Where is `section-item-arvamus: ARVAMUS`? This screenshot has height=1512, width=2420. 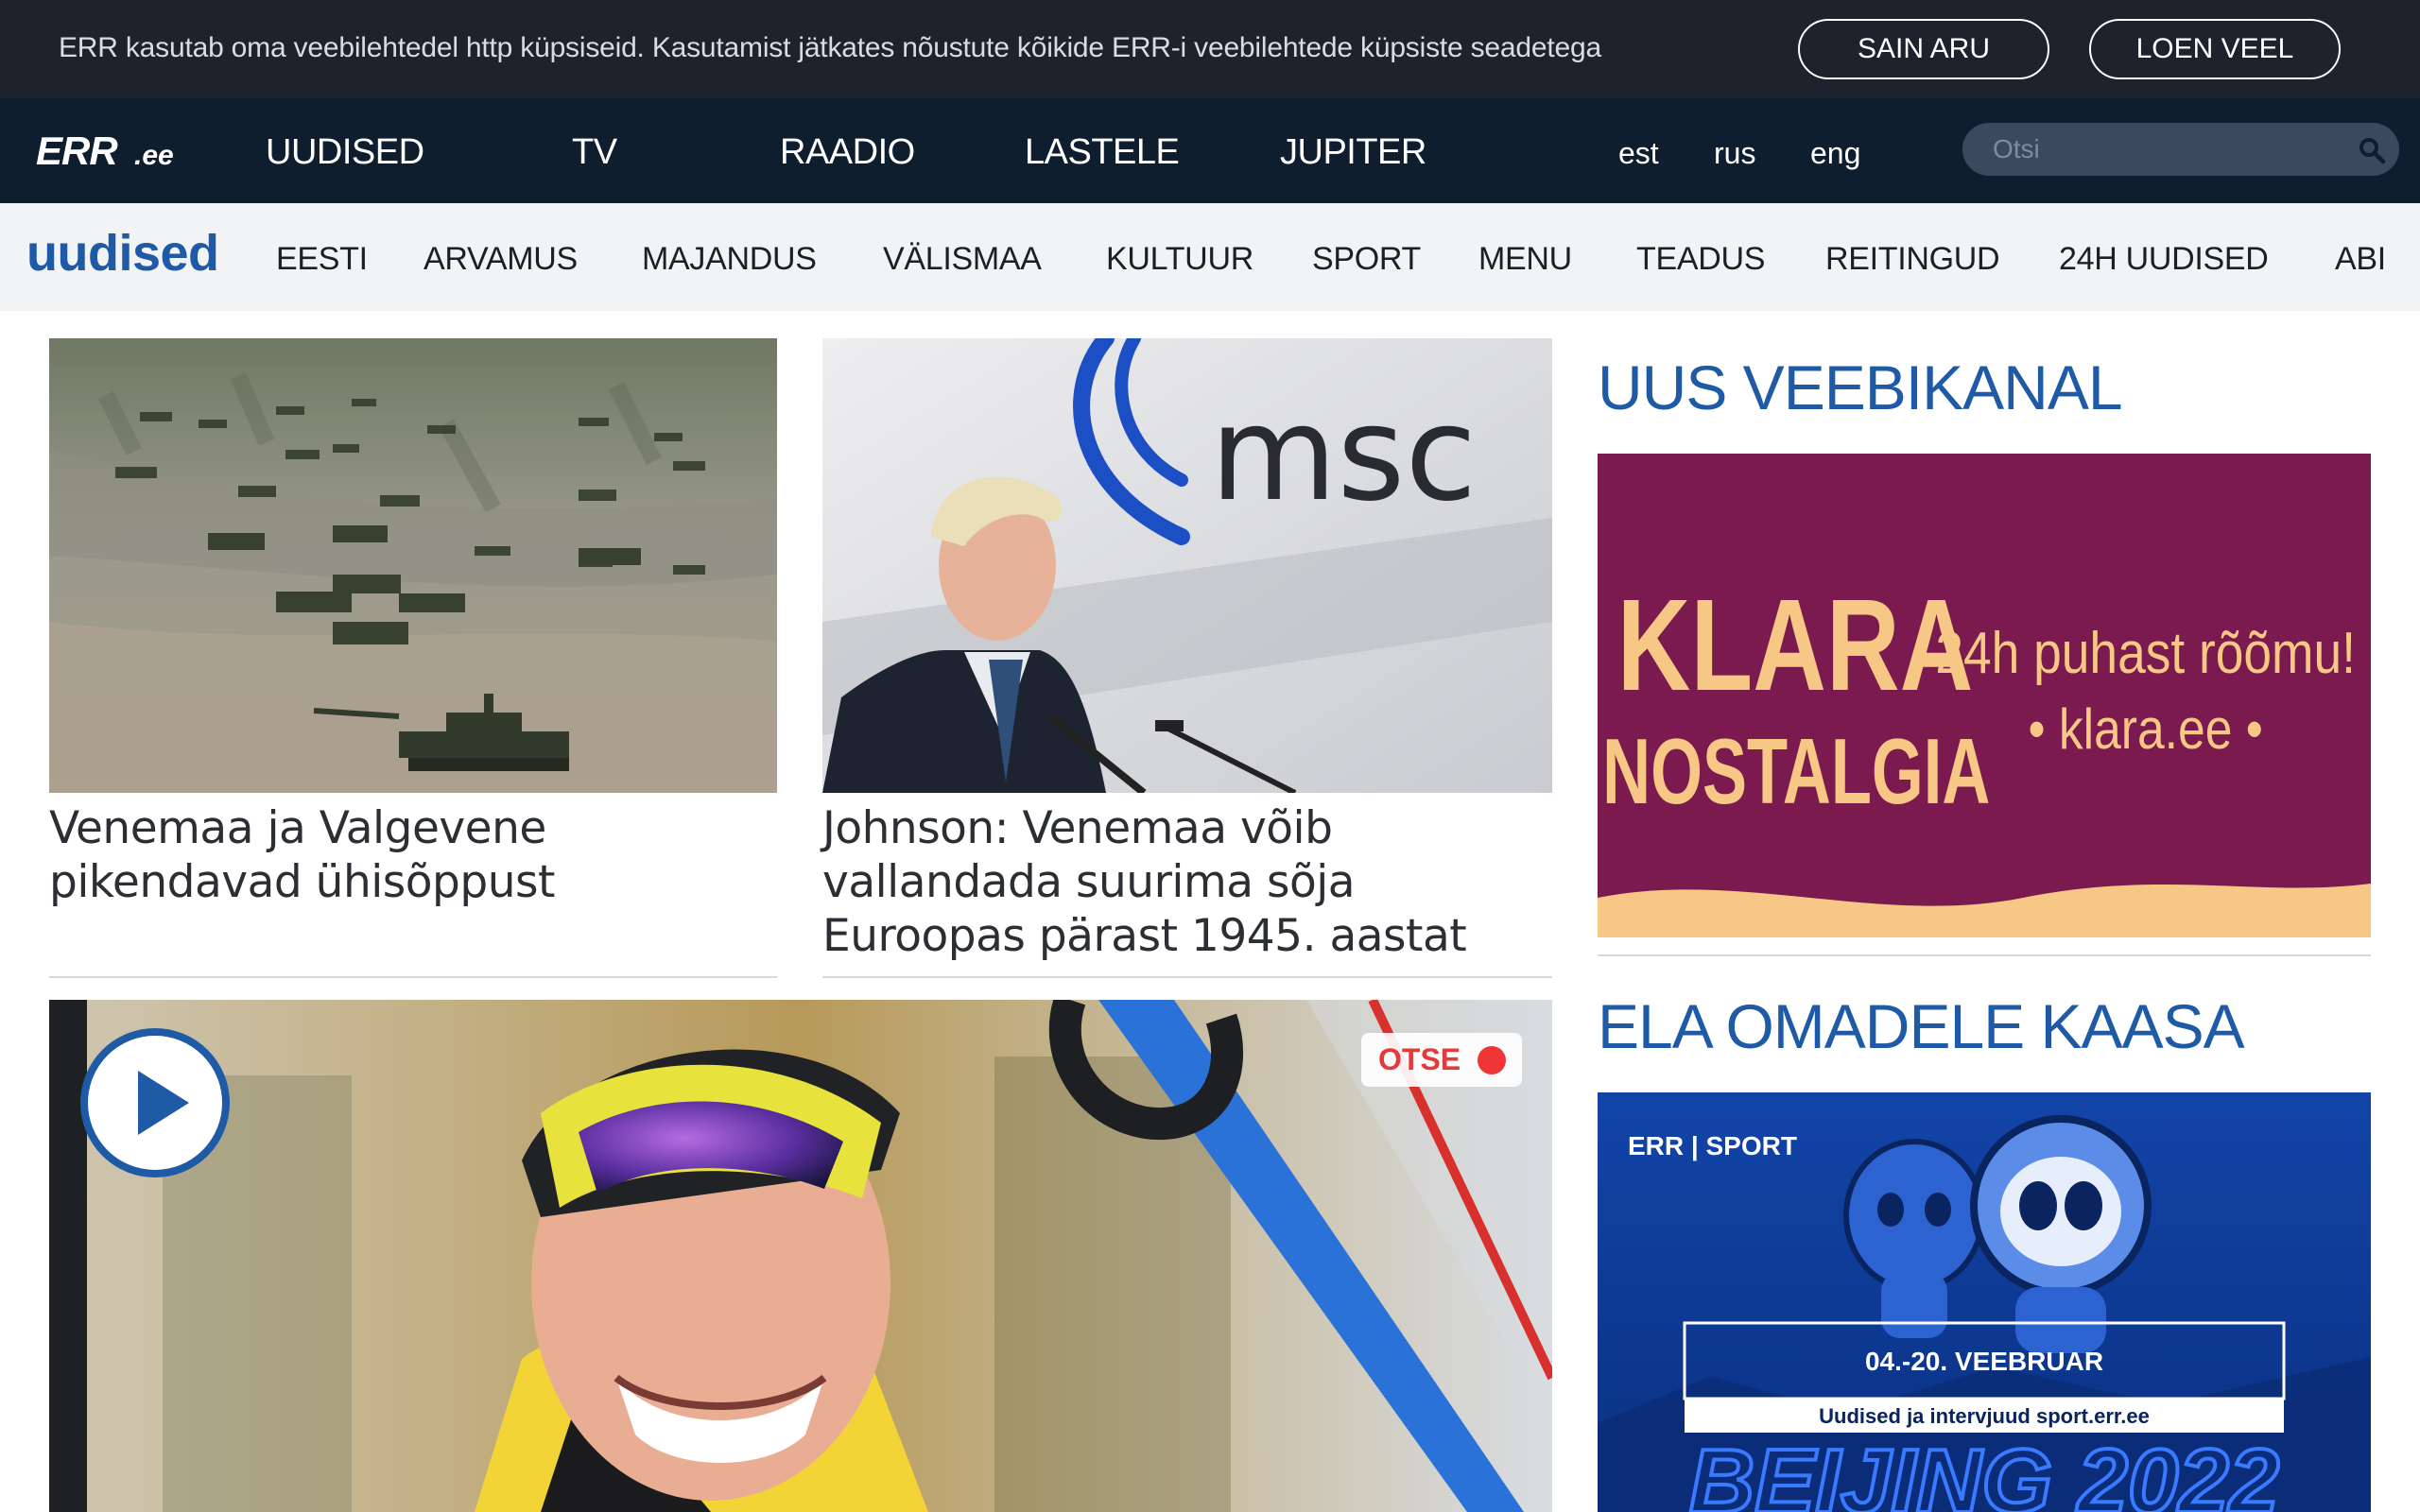 section-item-arvamus: ARVAMUS is located at coordinates (501, 259).